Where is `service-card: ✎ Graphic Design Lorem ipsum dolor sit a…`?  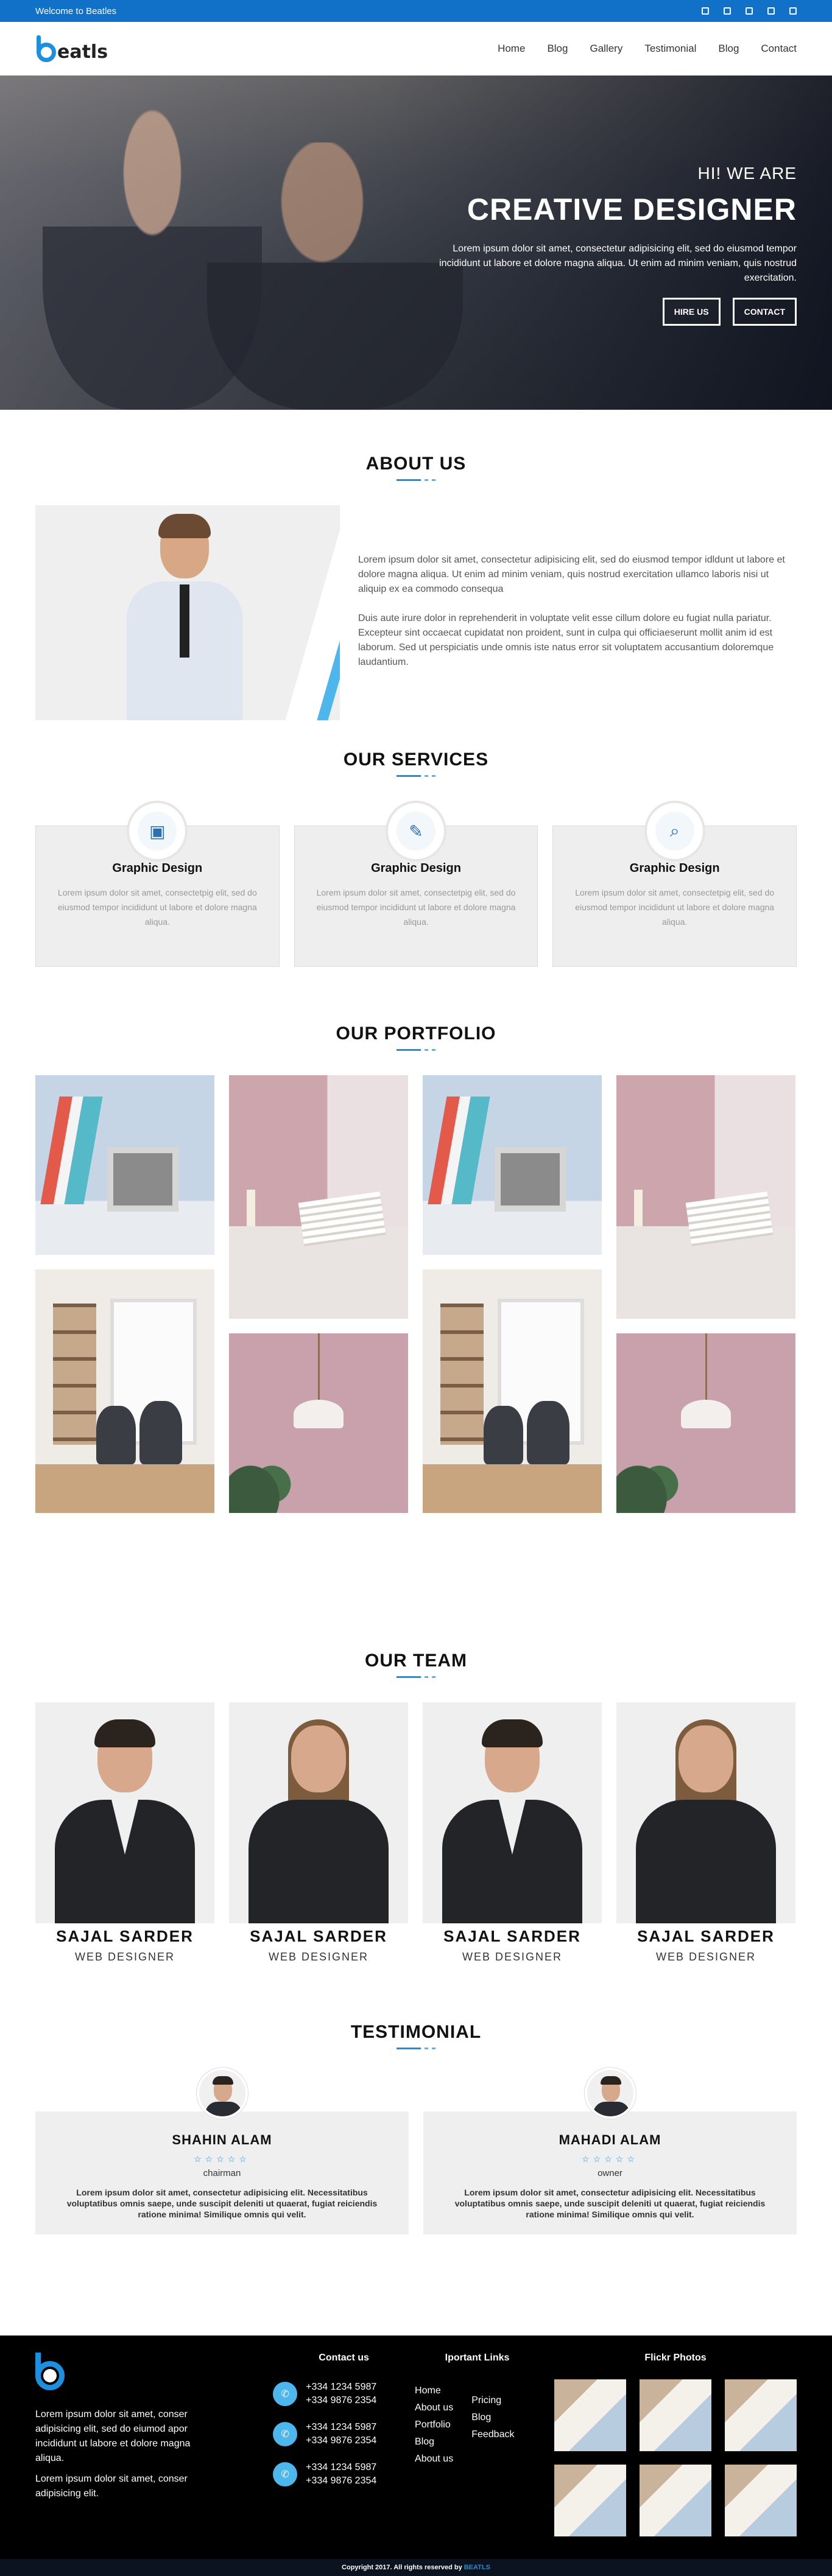 service-card: ✎ Graphic Design Lorem ipsum dolor sit a… is located at coordinates (416, 884).